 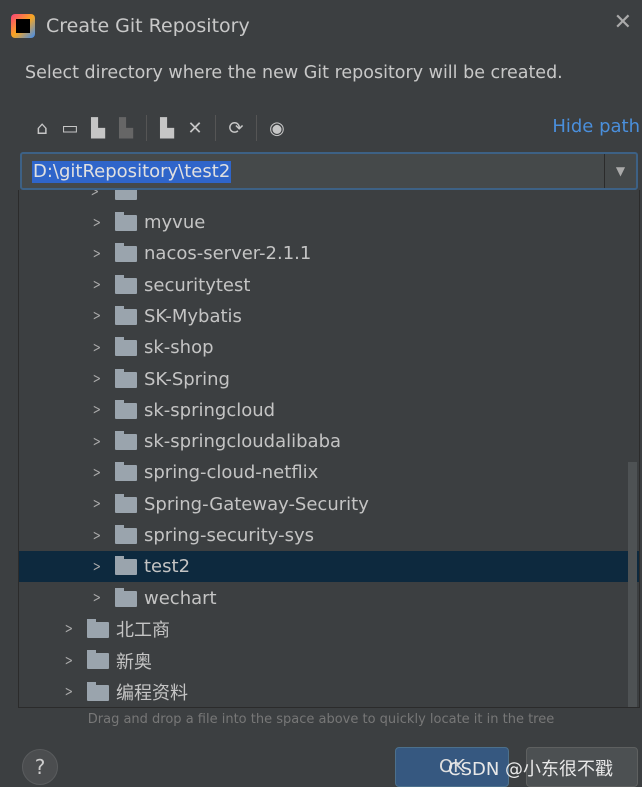 What do you see at coordinates (596, 126) in the screenshot?
I see `hide-path-link: Hide path` at bounding box center [596, 126].